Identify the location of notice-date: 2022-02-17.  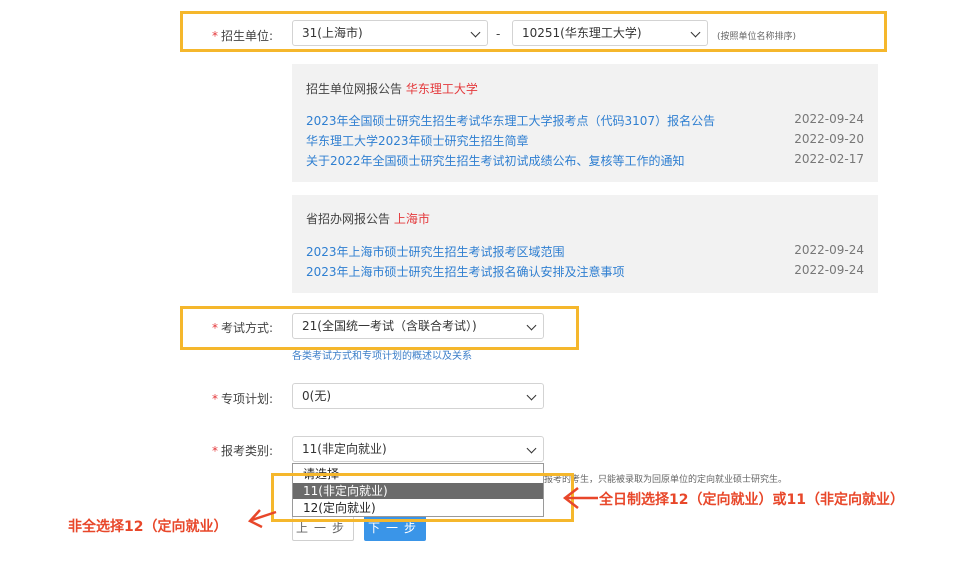
(829, 159).